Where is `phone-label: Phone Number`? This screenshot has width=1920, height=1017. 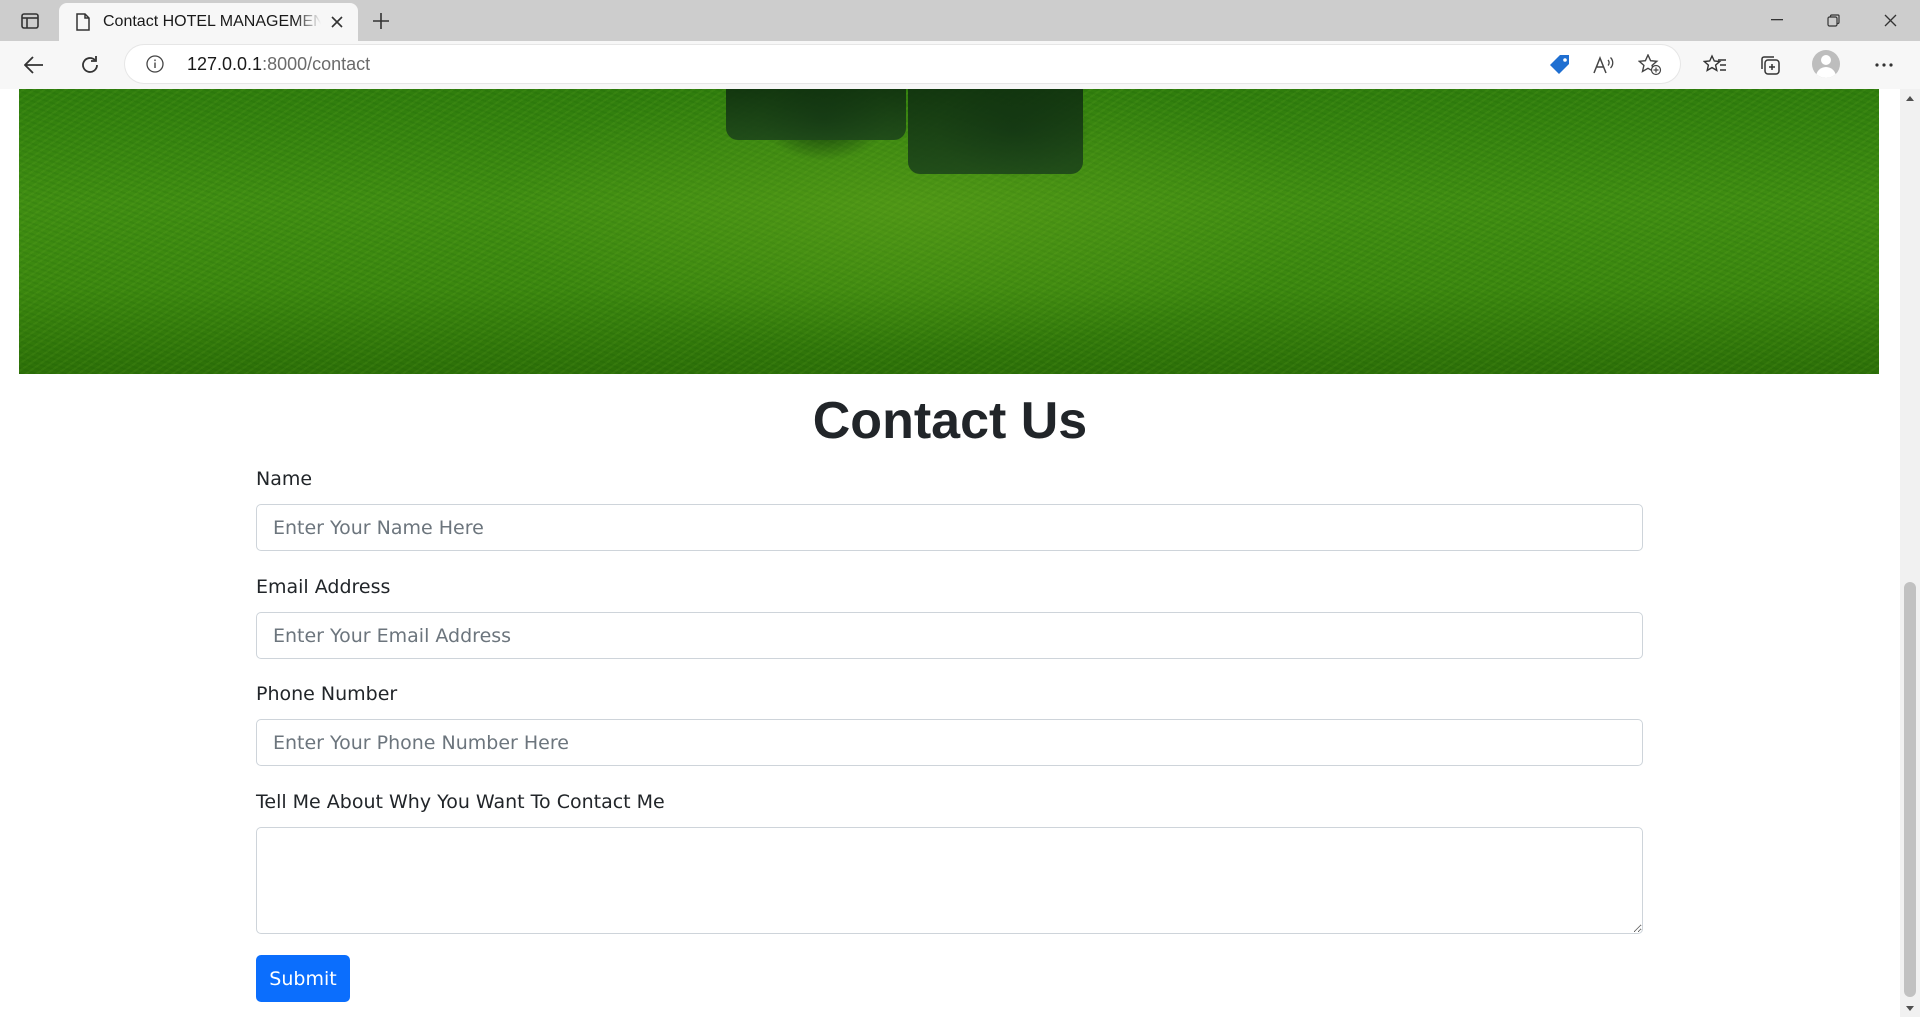
phone-label: Phone Number is located at coordinates (327, 694).